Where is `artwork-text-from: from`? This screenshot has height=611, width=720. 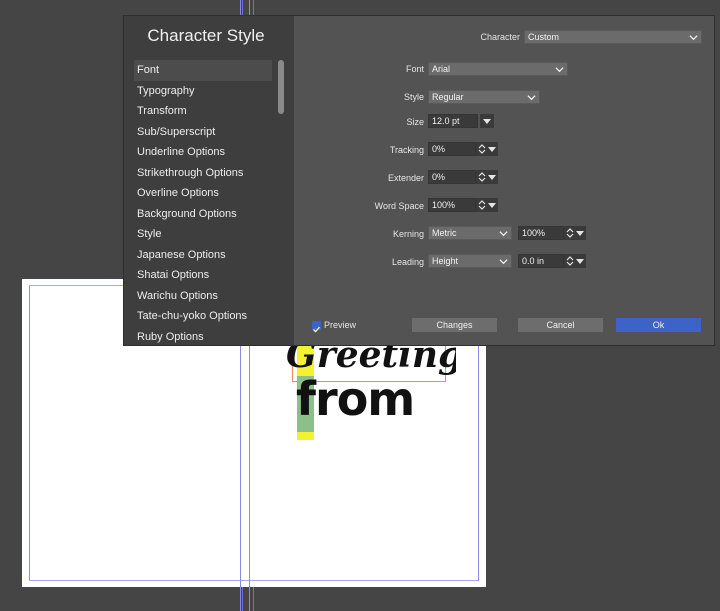
artwork-text-from: from is located at coordinates (355, 399).